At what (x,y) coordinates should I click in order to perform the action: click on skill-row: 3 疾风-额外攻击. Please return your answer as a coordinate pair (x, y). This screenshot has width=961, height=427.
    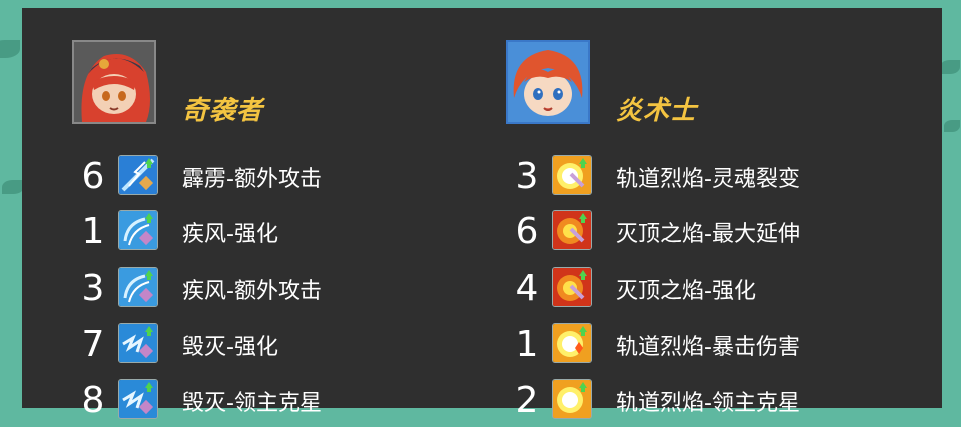
    Looking at the image, I should click on (292, 290).